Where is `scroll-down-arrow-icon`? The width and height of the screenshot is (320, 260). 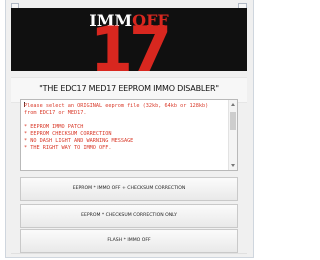
scroll-down-arrow-icon is located at coordinates (233, 165).